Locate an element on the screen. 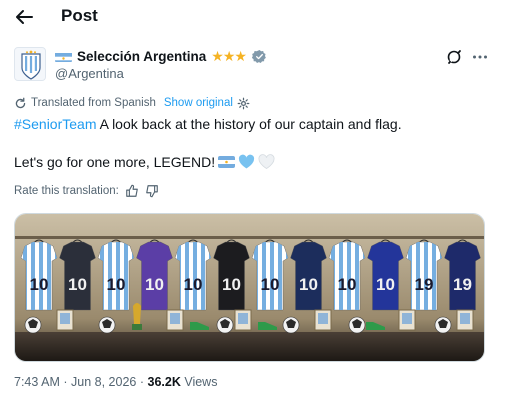 The width and height of the screenshot is (517, 407). translate-icon is located at coordinates (20, 103).